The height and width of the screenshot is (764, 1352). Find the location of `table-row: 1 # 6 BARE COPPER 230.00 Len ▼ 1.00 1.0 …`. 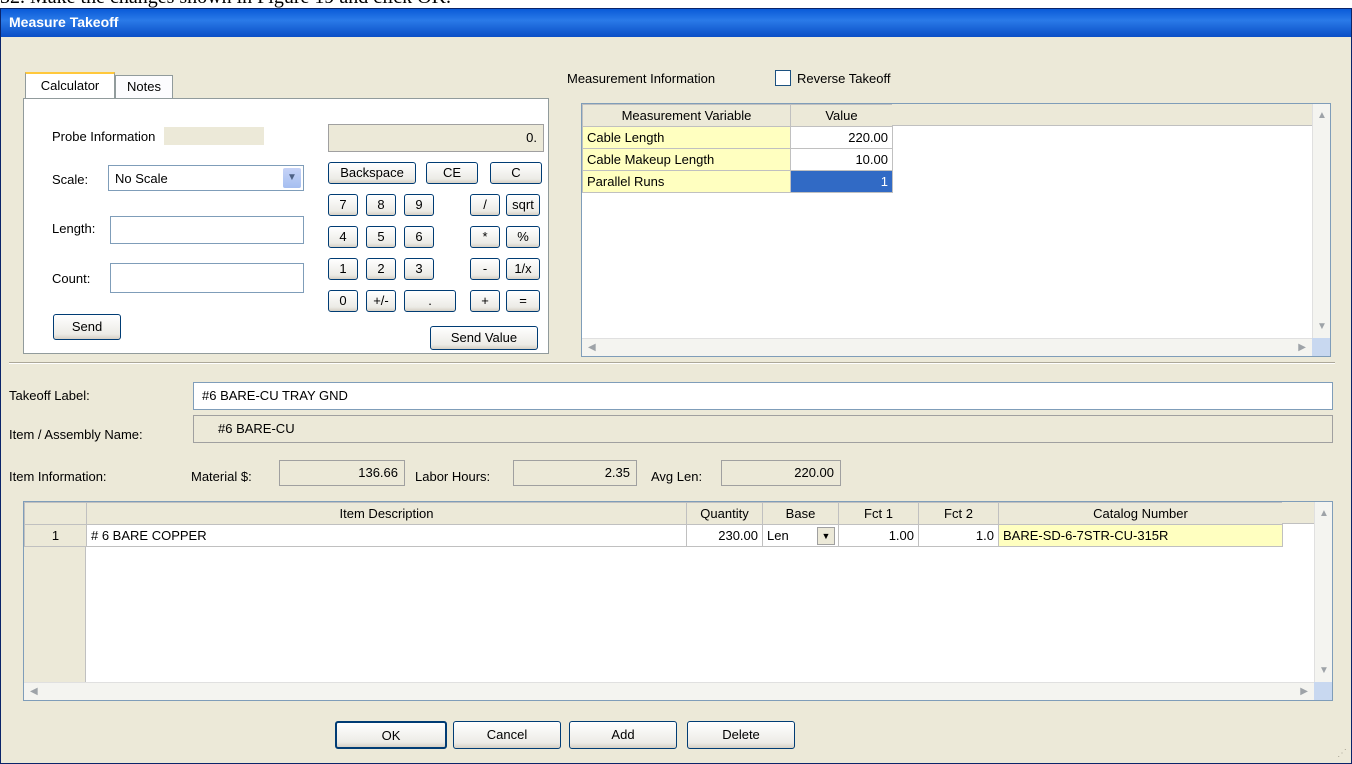

table-row: 1 # 6 BARE COPPER 230.00 Len ▼ 1.00 1.0 … is located at coordinates (653, 535).